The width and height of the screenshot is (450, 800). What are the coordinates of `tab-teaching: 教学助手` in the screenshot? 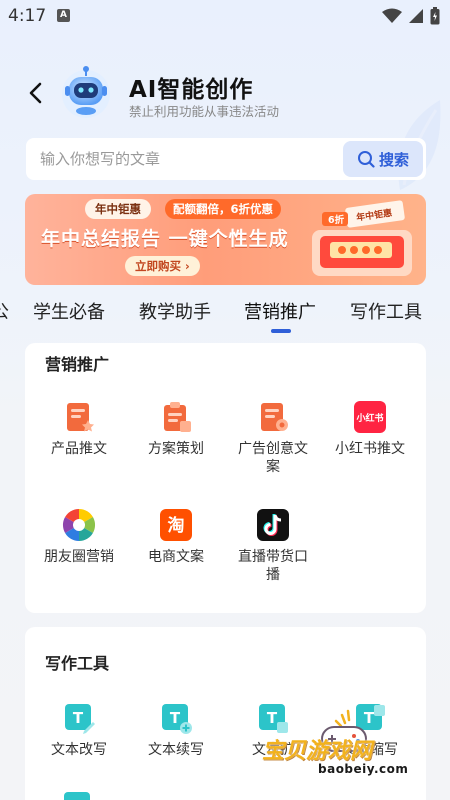 It's located at (175, 311).